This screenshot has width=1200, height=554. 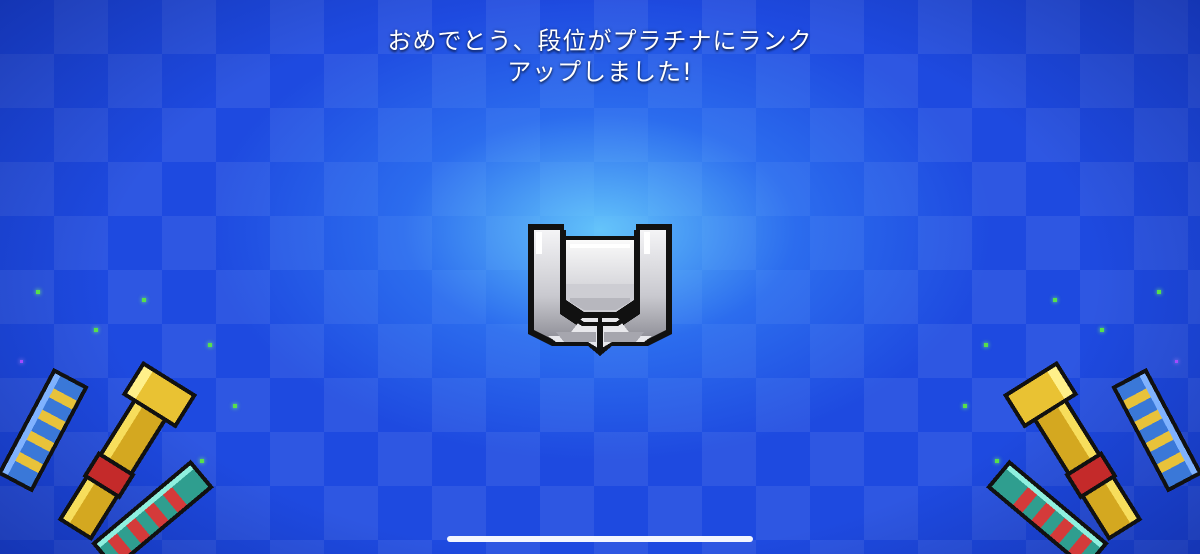 What do you see at coordinates (600, 539) in the screenshot?
I see `home-indicator` at bounding box center [600, 539].